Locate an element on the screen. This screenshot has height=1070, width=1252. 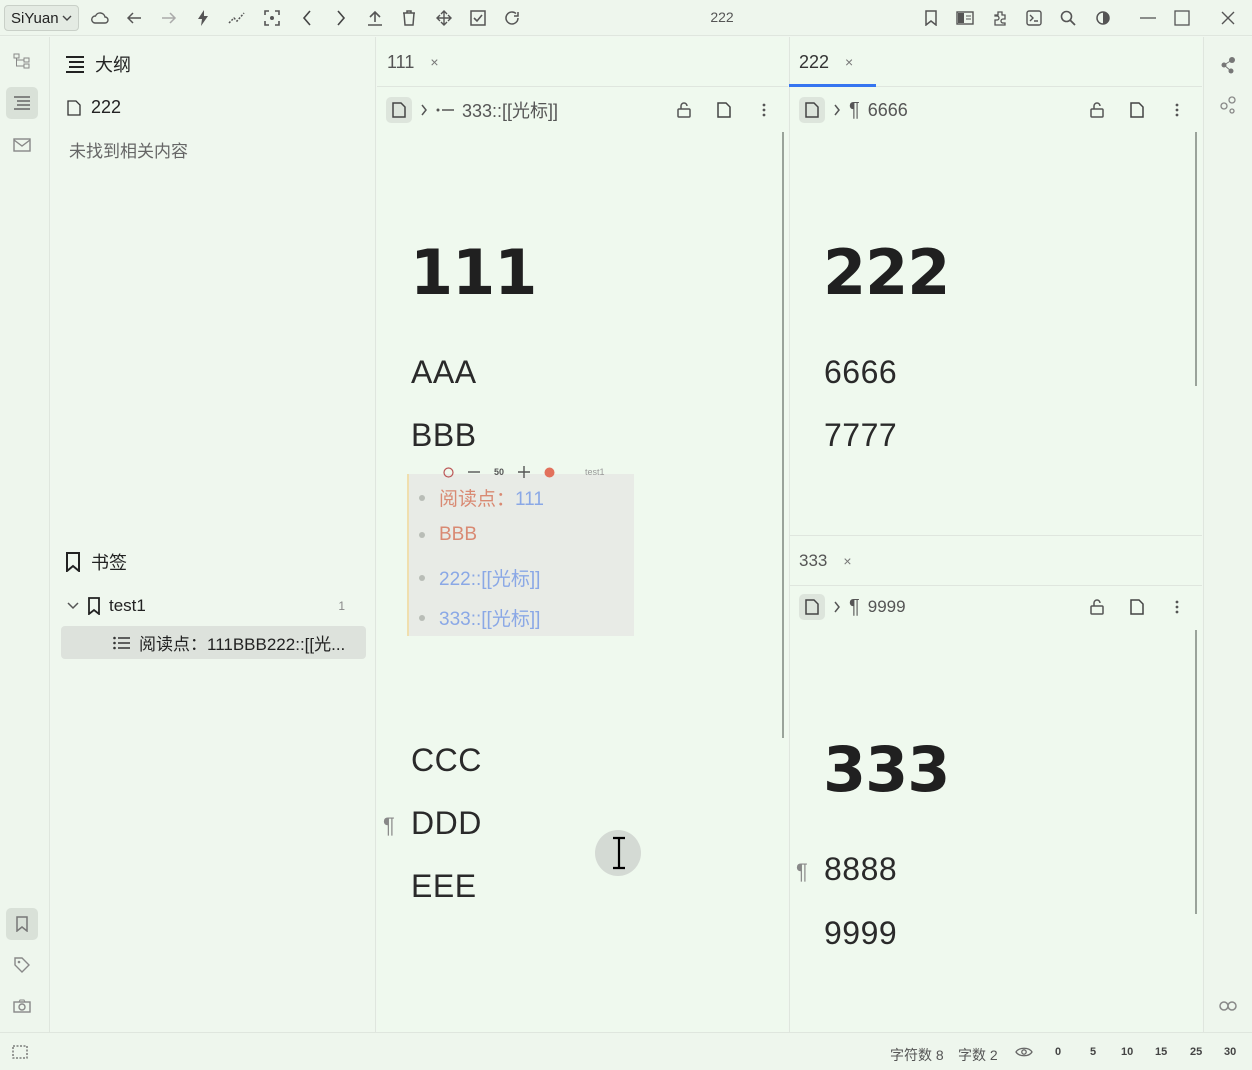
tag-icon is located at coordinates (22, 965).